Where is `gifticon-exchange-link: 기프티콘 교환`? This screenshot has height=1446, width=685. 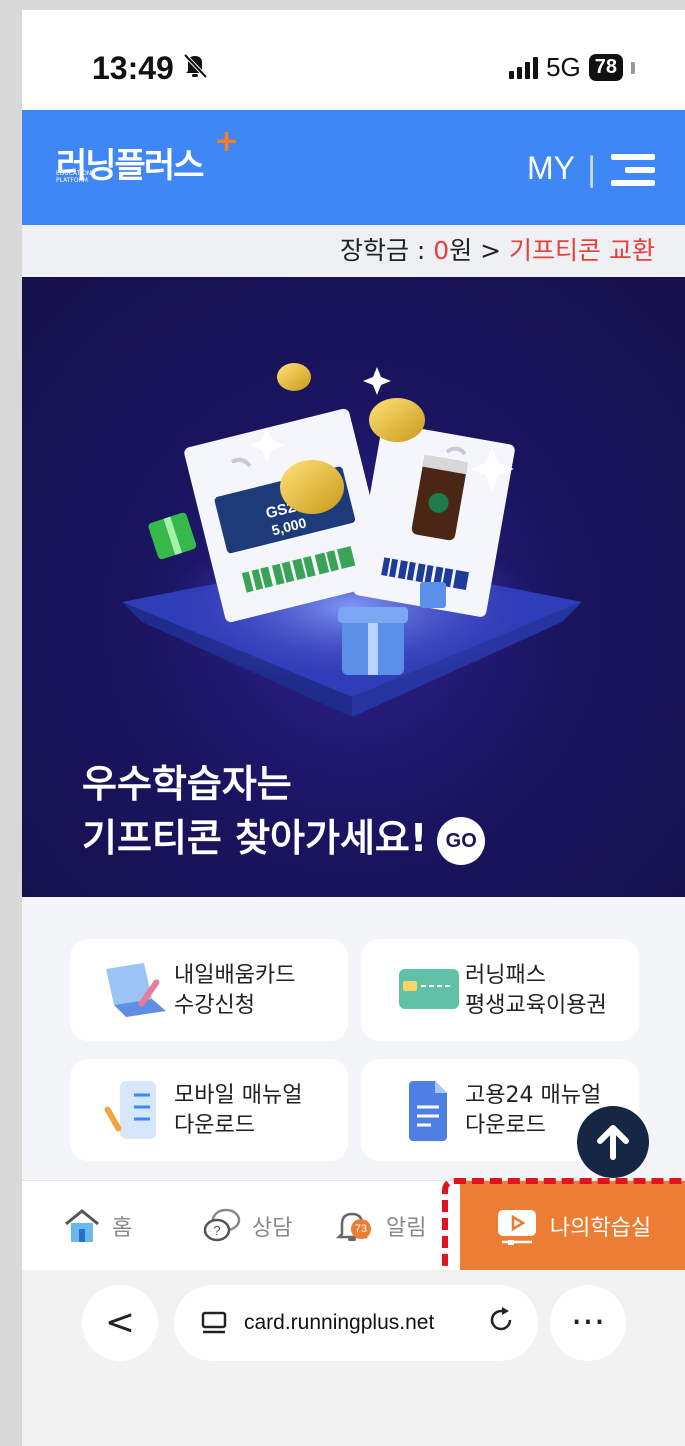
gifticon-exchange-link: 기프티콘 교환 is located at coordinates (582, 250).